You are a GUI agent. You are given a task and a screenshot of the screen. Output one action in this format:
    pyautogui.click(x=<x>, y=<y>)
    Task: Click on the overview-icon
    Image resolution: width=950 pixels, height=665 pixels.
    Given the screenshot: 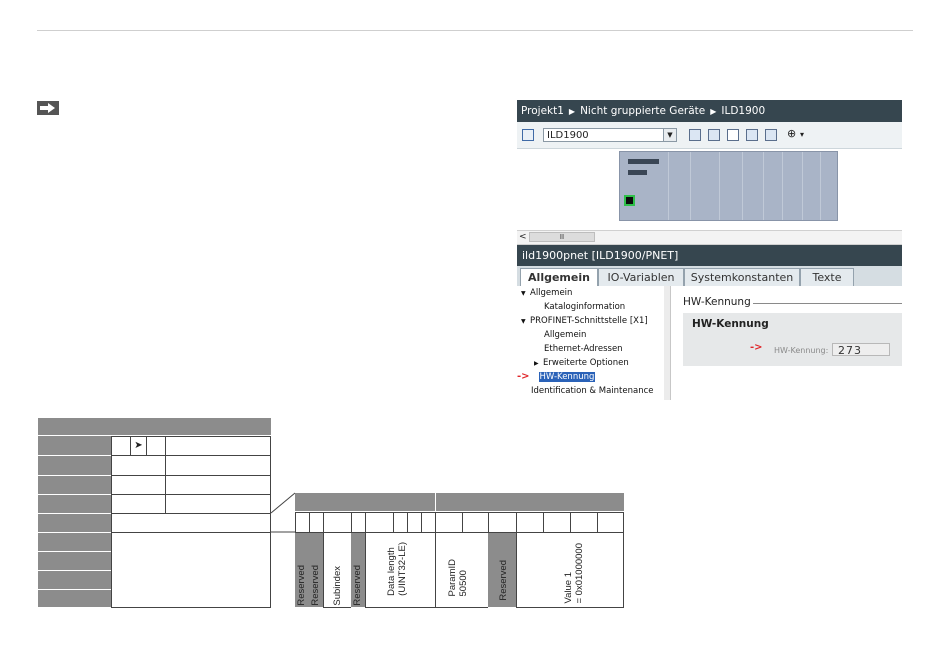 What is the action you would take?
    pyautogui.click(x=714, y=135)
    